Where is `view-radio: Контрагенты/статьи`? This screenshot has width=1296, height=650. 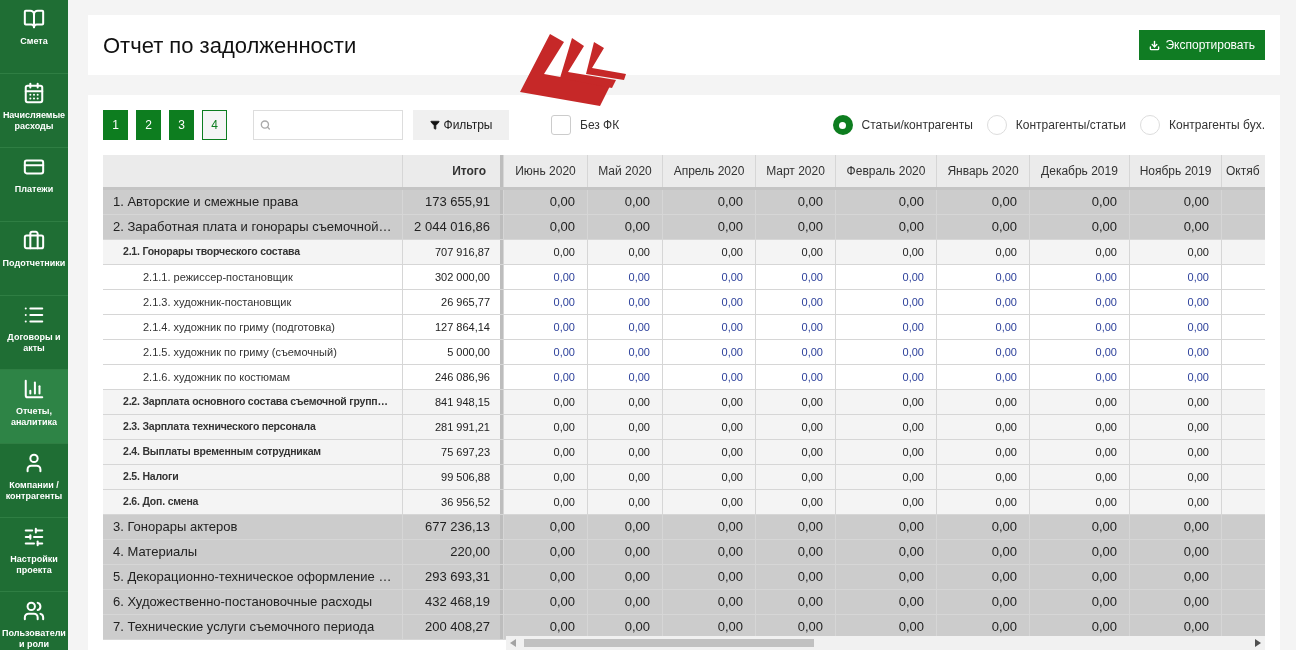
view-radio: Контрагенты/статьи is located at coordinates (1056, 125).